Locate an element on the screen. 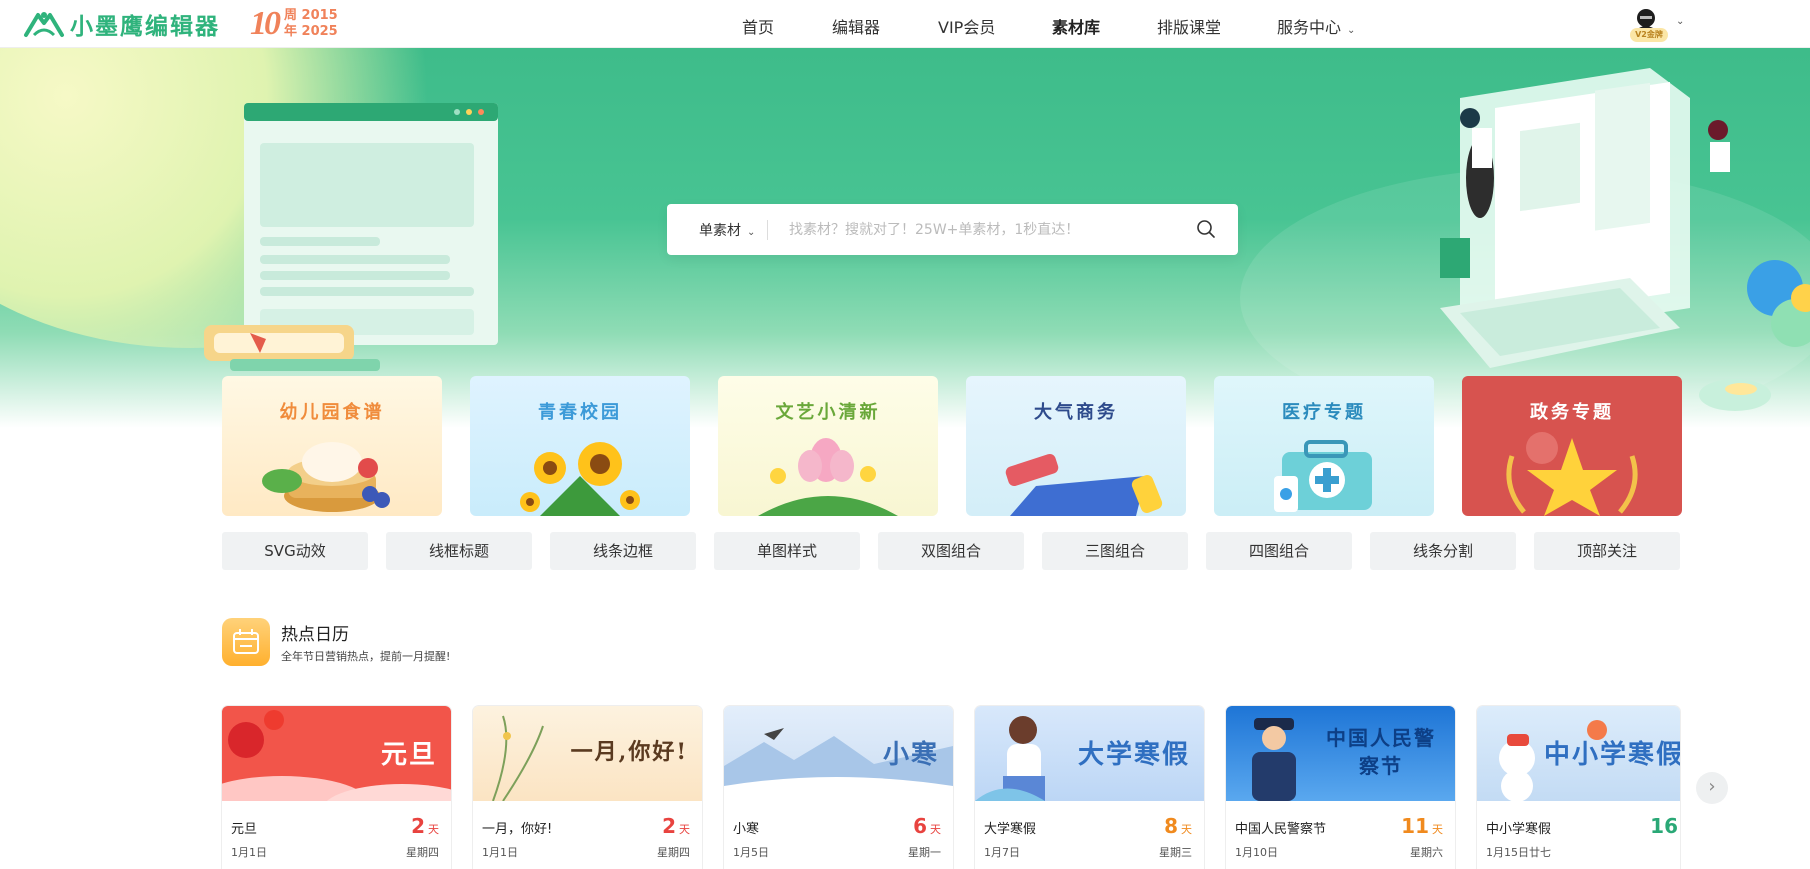 The image size is (1810, 869). event-cover-title: 一月,你好! is located at coordinates (629, 752).